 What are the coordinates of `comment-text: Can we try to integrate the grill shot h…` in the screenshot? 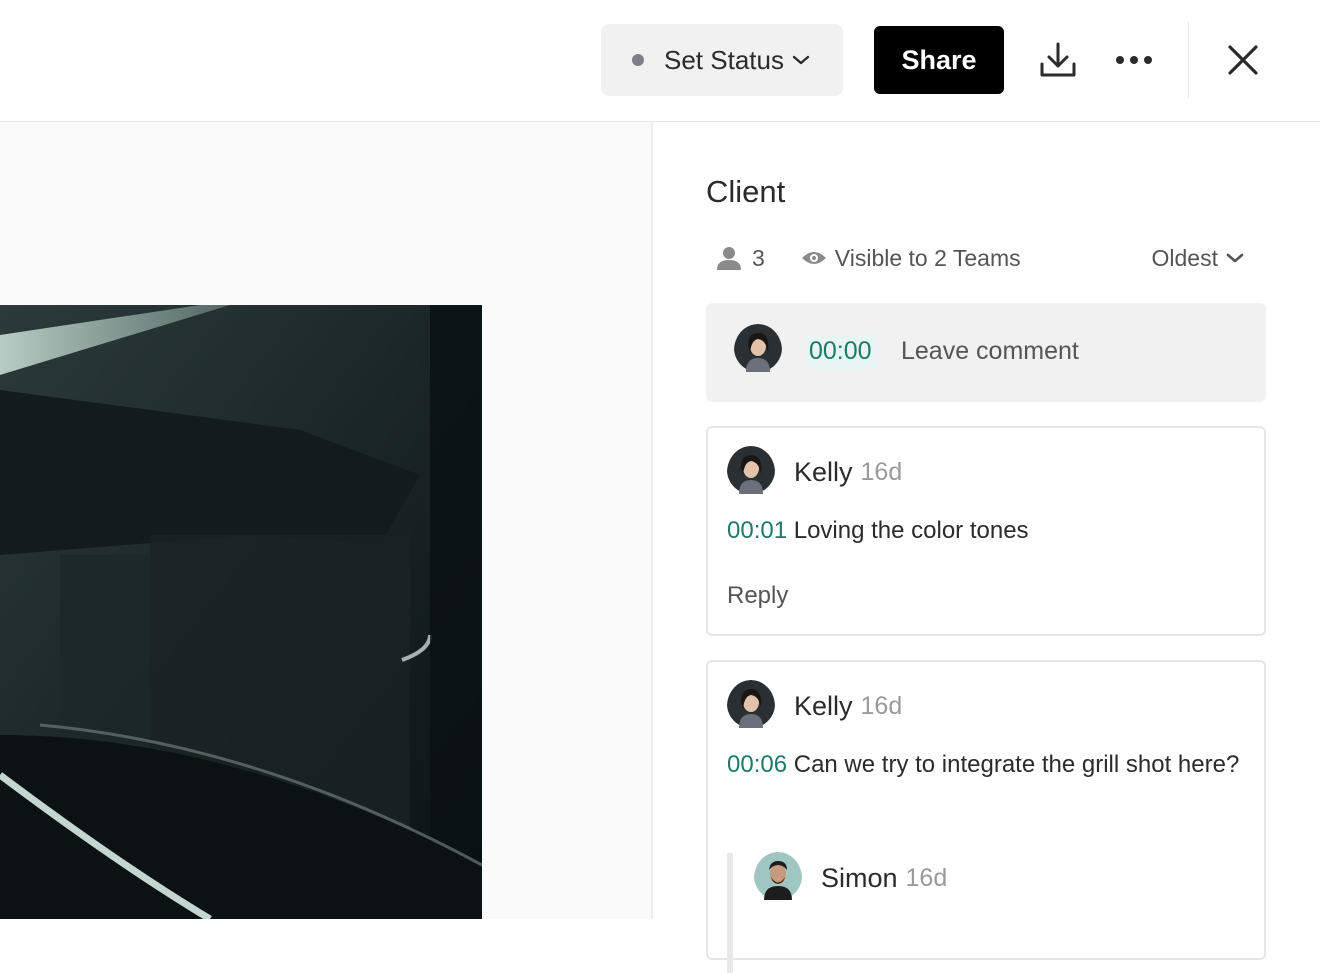 It's located at (1016, 764).